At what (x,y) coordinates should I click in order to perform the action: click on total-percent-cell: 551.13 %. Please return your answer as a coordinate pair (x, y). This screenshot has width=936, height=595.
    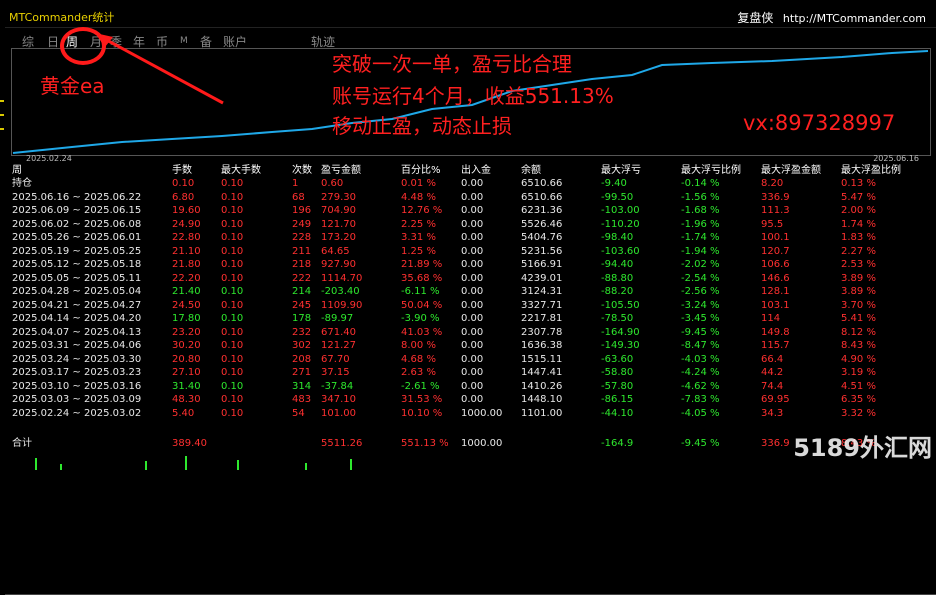
    Looking at the image, I should click on (425, 443).